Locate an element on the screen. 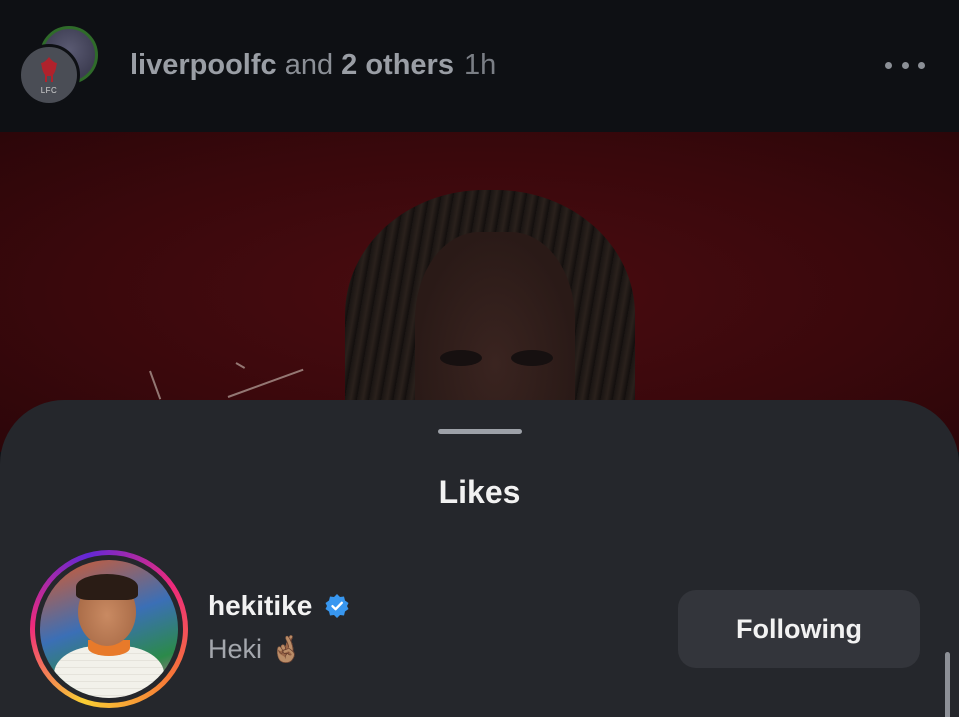 Image resolution: width=959 pixels, height=717 pixels. more-options-icon is located at coordinates (905, 65).